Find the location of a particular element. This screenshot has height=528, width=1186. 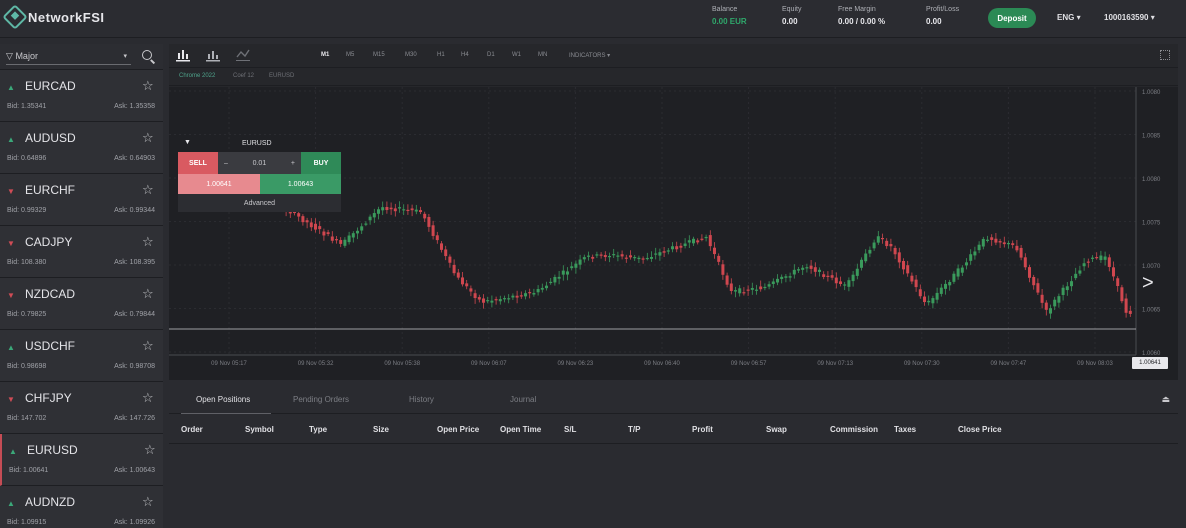

symbol-row-cadjpy: ▼ CADJPY ☆ Bid: 108.380 Ask: 108.395 is located at coordinates (81, 252).